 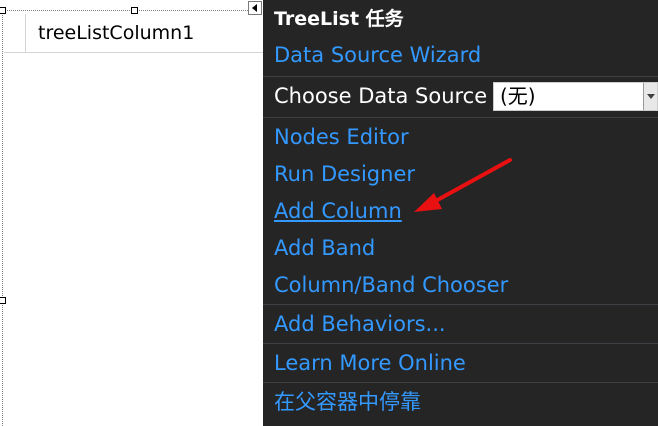 I want to click on dock-in-parent-link: 在父容器中停靠, so click(x=347, y=402).